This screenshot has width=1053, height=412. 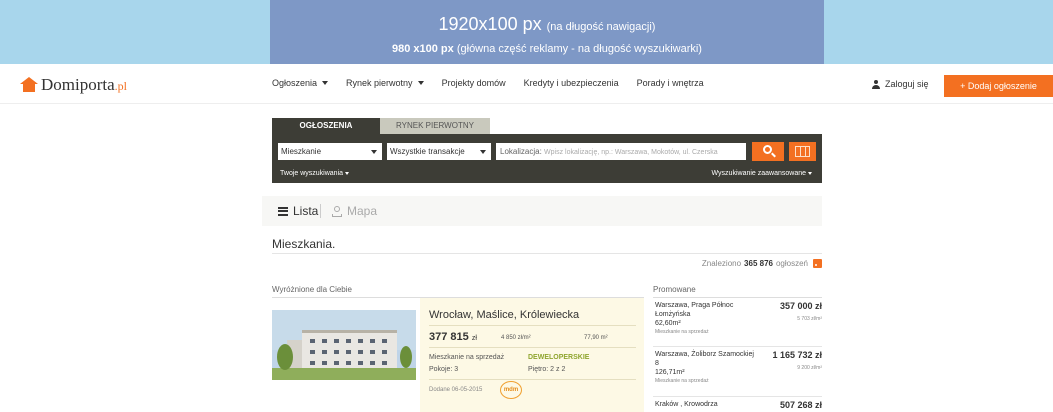 I want to click on promoted-price: 1 165 732 zł, so click(x=797, y=355).